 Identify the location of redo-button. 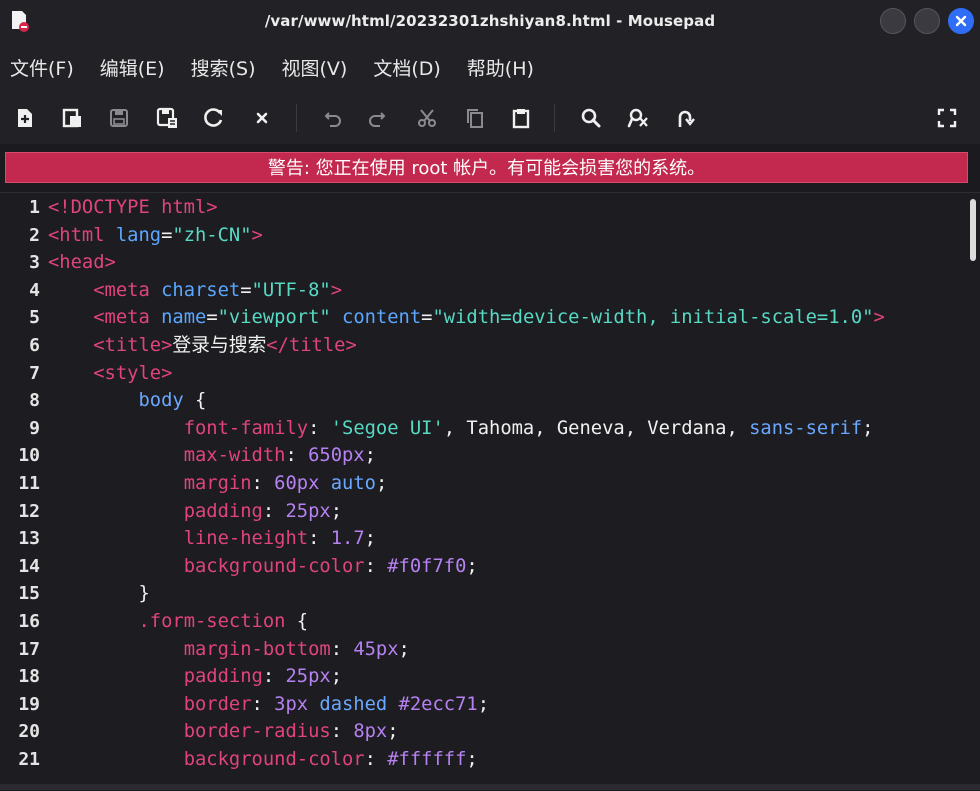
(377, 118).